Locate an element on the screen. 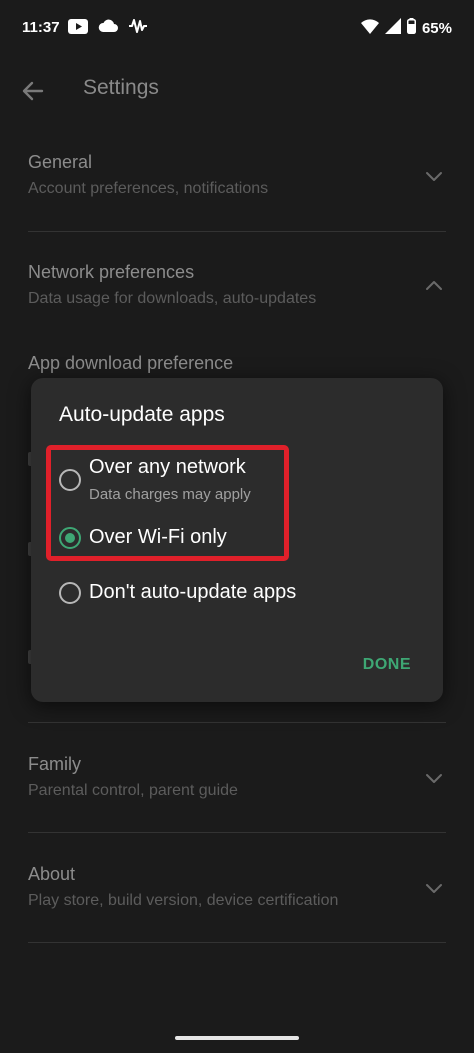 The height and width of the screenshot is (1053, 474). settings-item-title: Network preferences is located at coordinates (111, 272).